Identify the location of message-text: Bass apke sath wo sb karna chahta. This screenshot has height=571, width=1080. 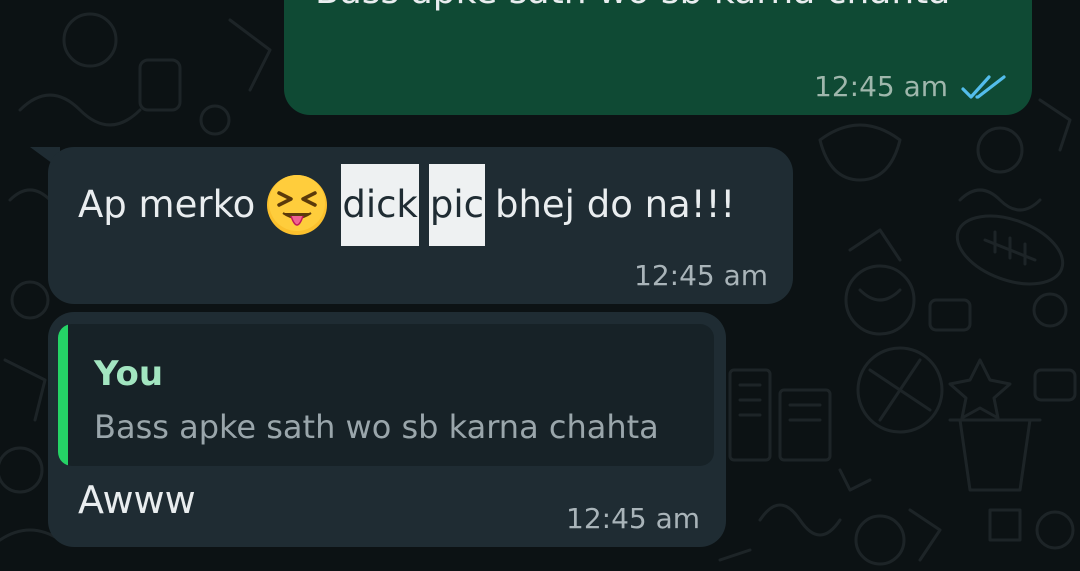
(632, 7).